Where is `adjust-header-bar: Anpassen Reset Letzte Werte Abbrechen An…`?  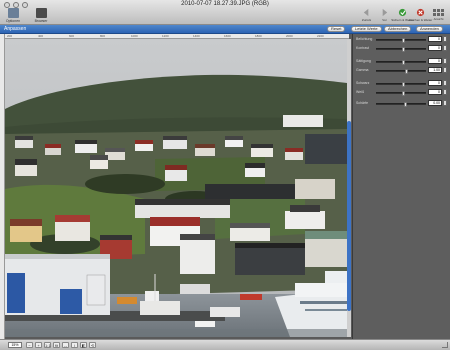 adjust-header-bar: Anpassen Reset Letzte Werte Abbrechen An… is located at coordinates (225, 29).